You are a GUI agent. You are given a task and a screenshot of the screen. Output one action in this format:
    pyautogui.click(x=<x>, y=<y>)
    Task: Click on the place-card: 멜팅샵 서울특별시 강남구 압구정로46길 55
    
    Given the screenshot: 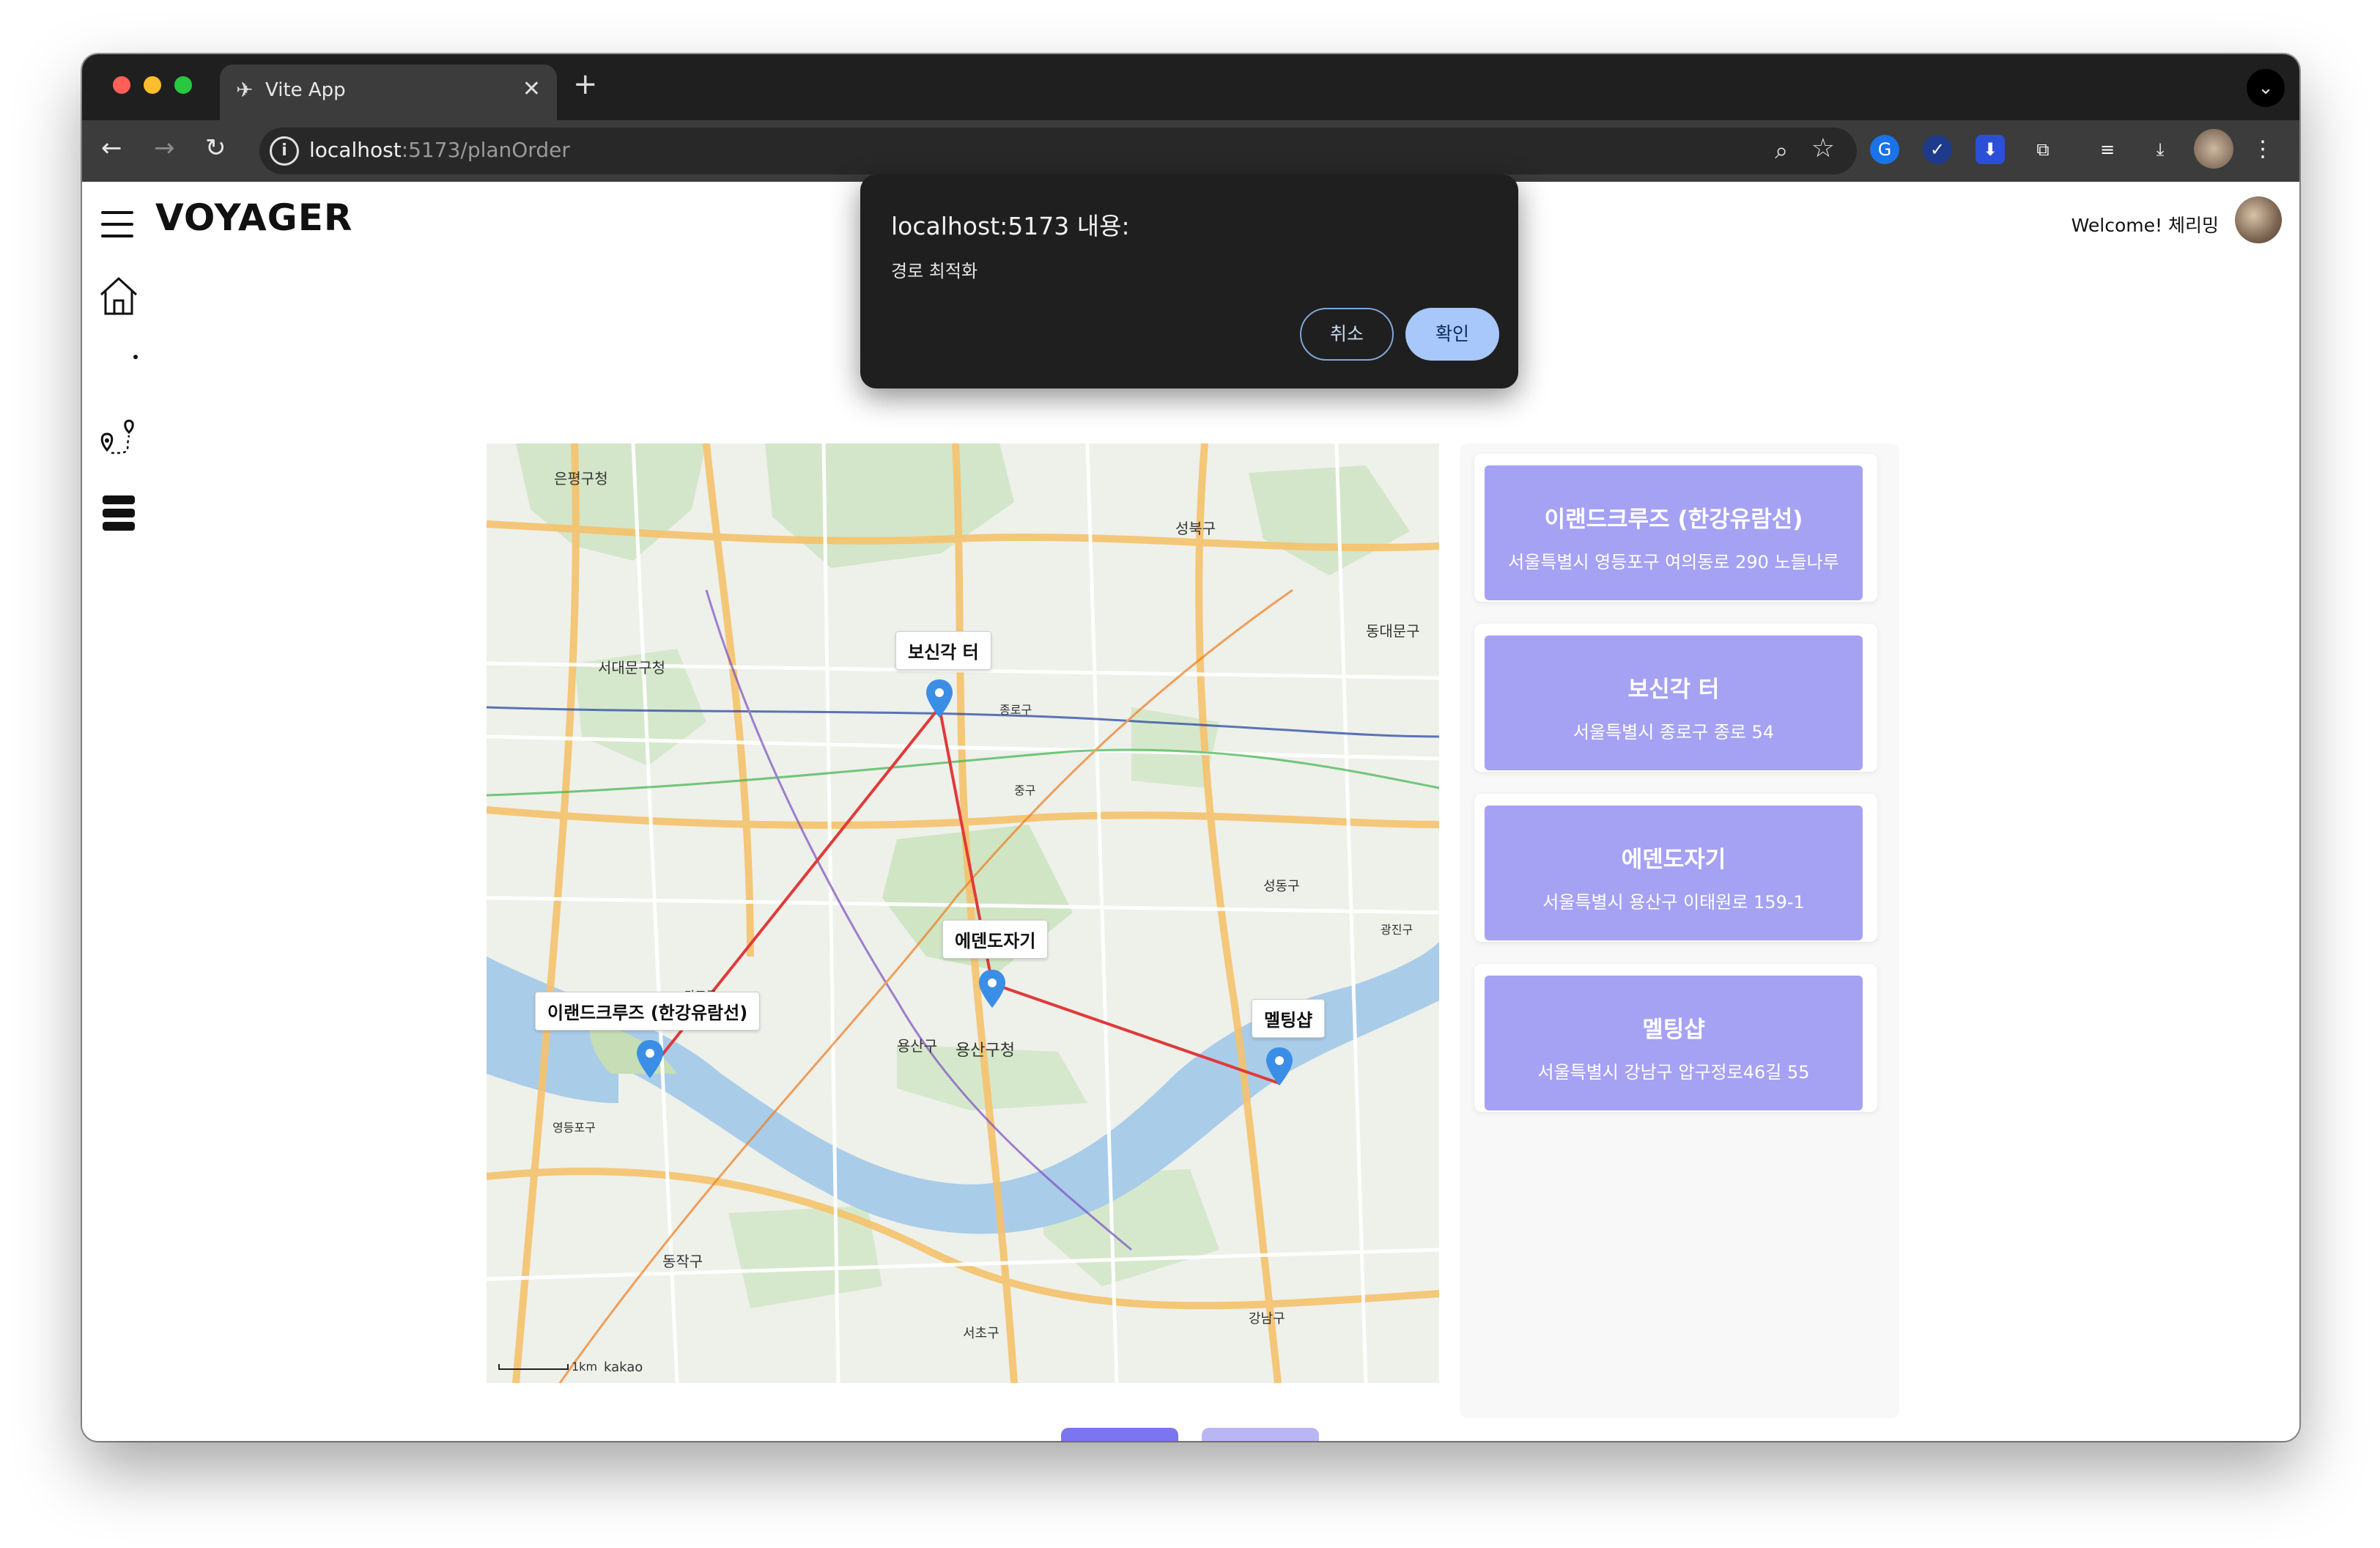 What is the action you would take?
    pyautogui.click(x=1675, y=1038)
    